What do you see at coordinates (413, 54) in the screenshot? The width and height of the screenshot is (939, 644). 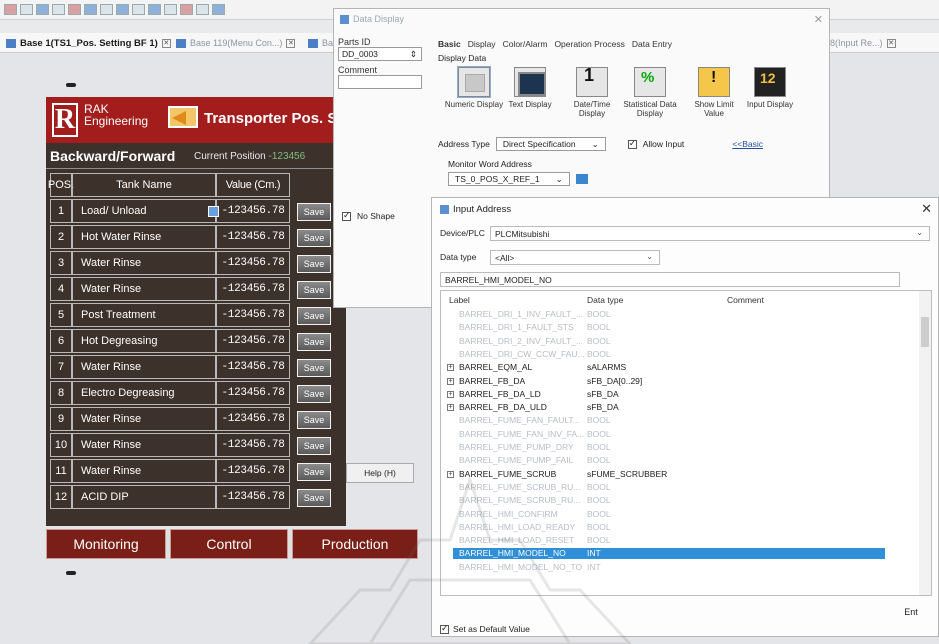 I see `spinner-icon: ⇕` at bounding box center [413, 54].